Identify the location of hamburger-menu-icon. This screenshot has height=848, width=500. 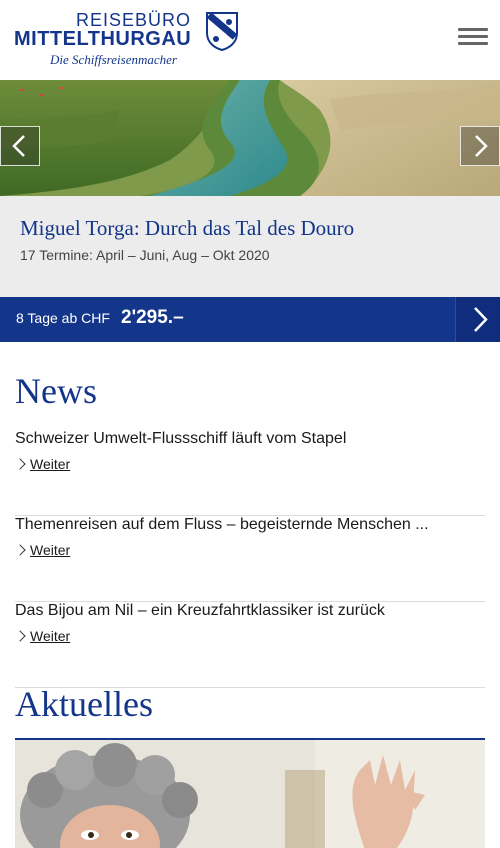
(473, 39).